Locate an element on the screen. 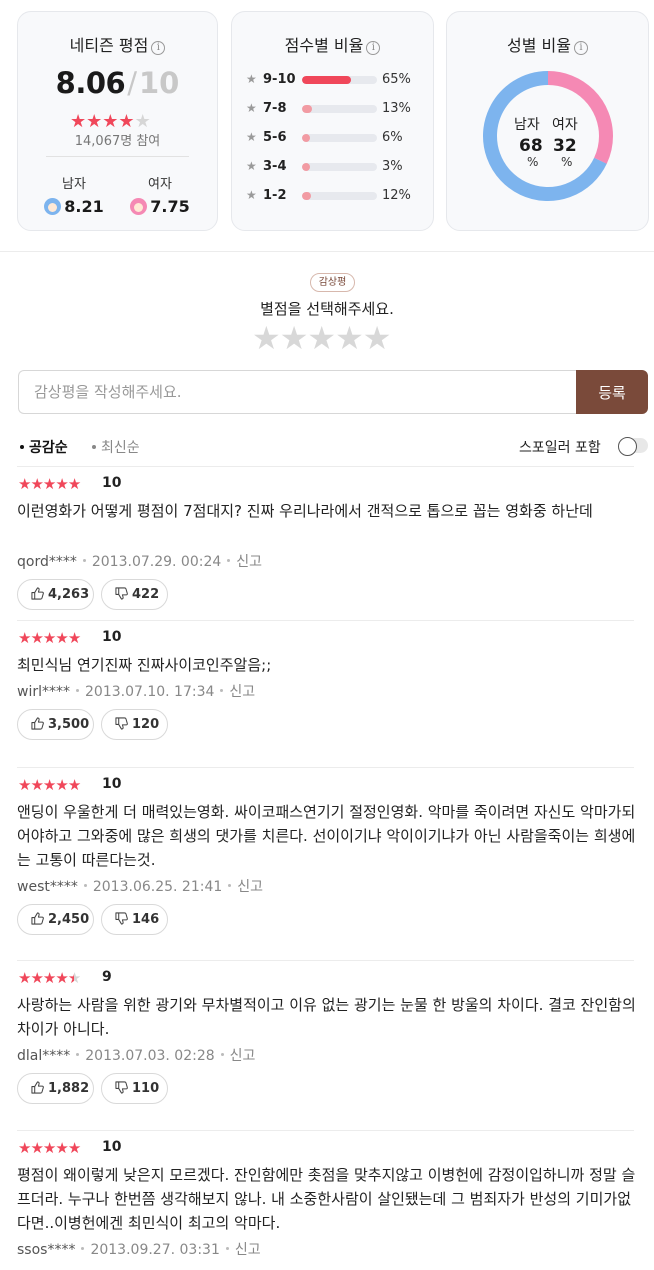 The image size is (654, 1270). score-slash: / is located at coordinates (132, 83).